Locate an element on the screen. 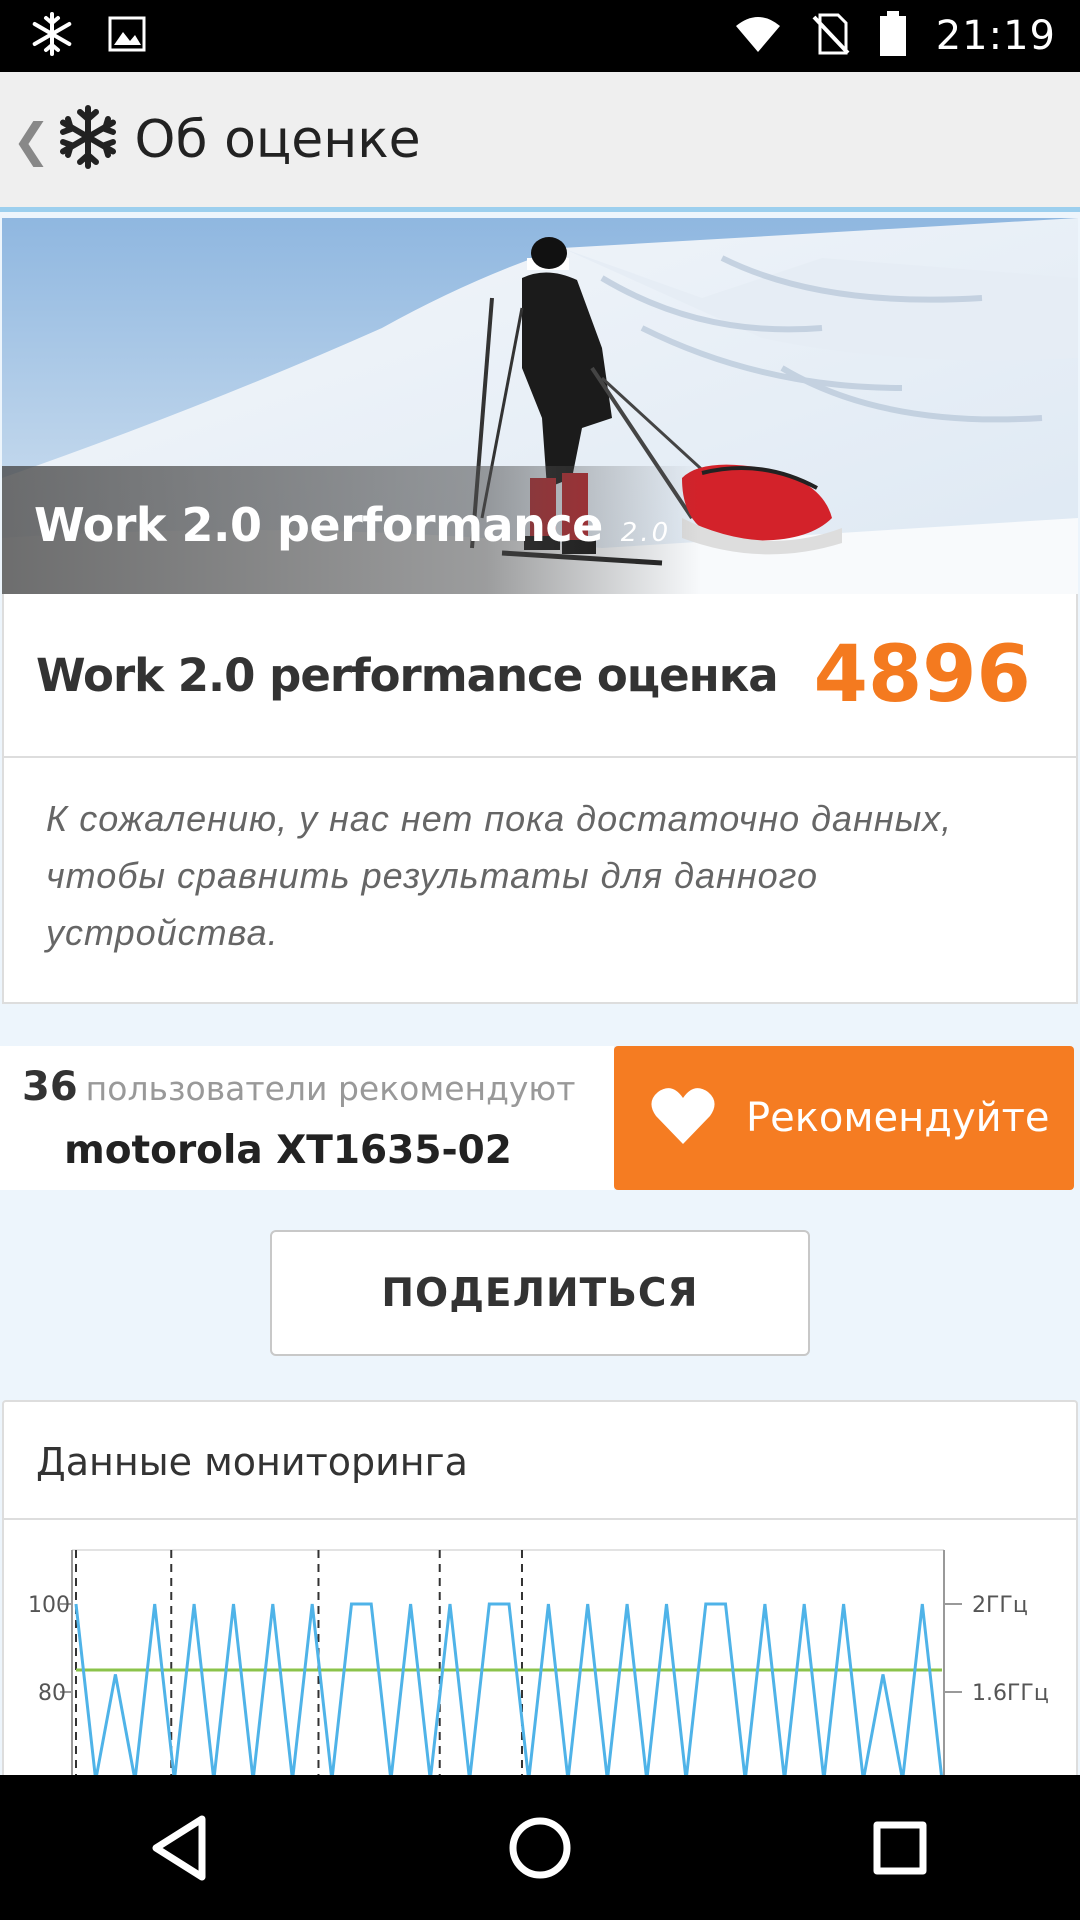  recommend-button-label: Рекомендуйте is located at coordinates (898, 1118).